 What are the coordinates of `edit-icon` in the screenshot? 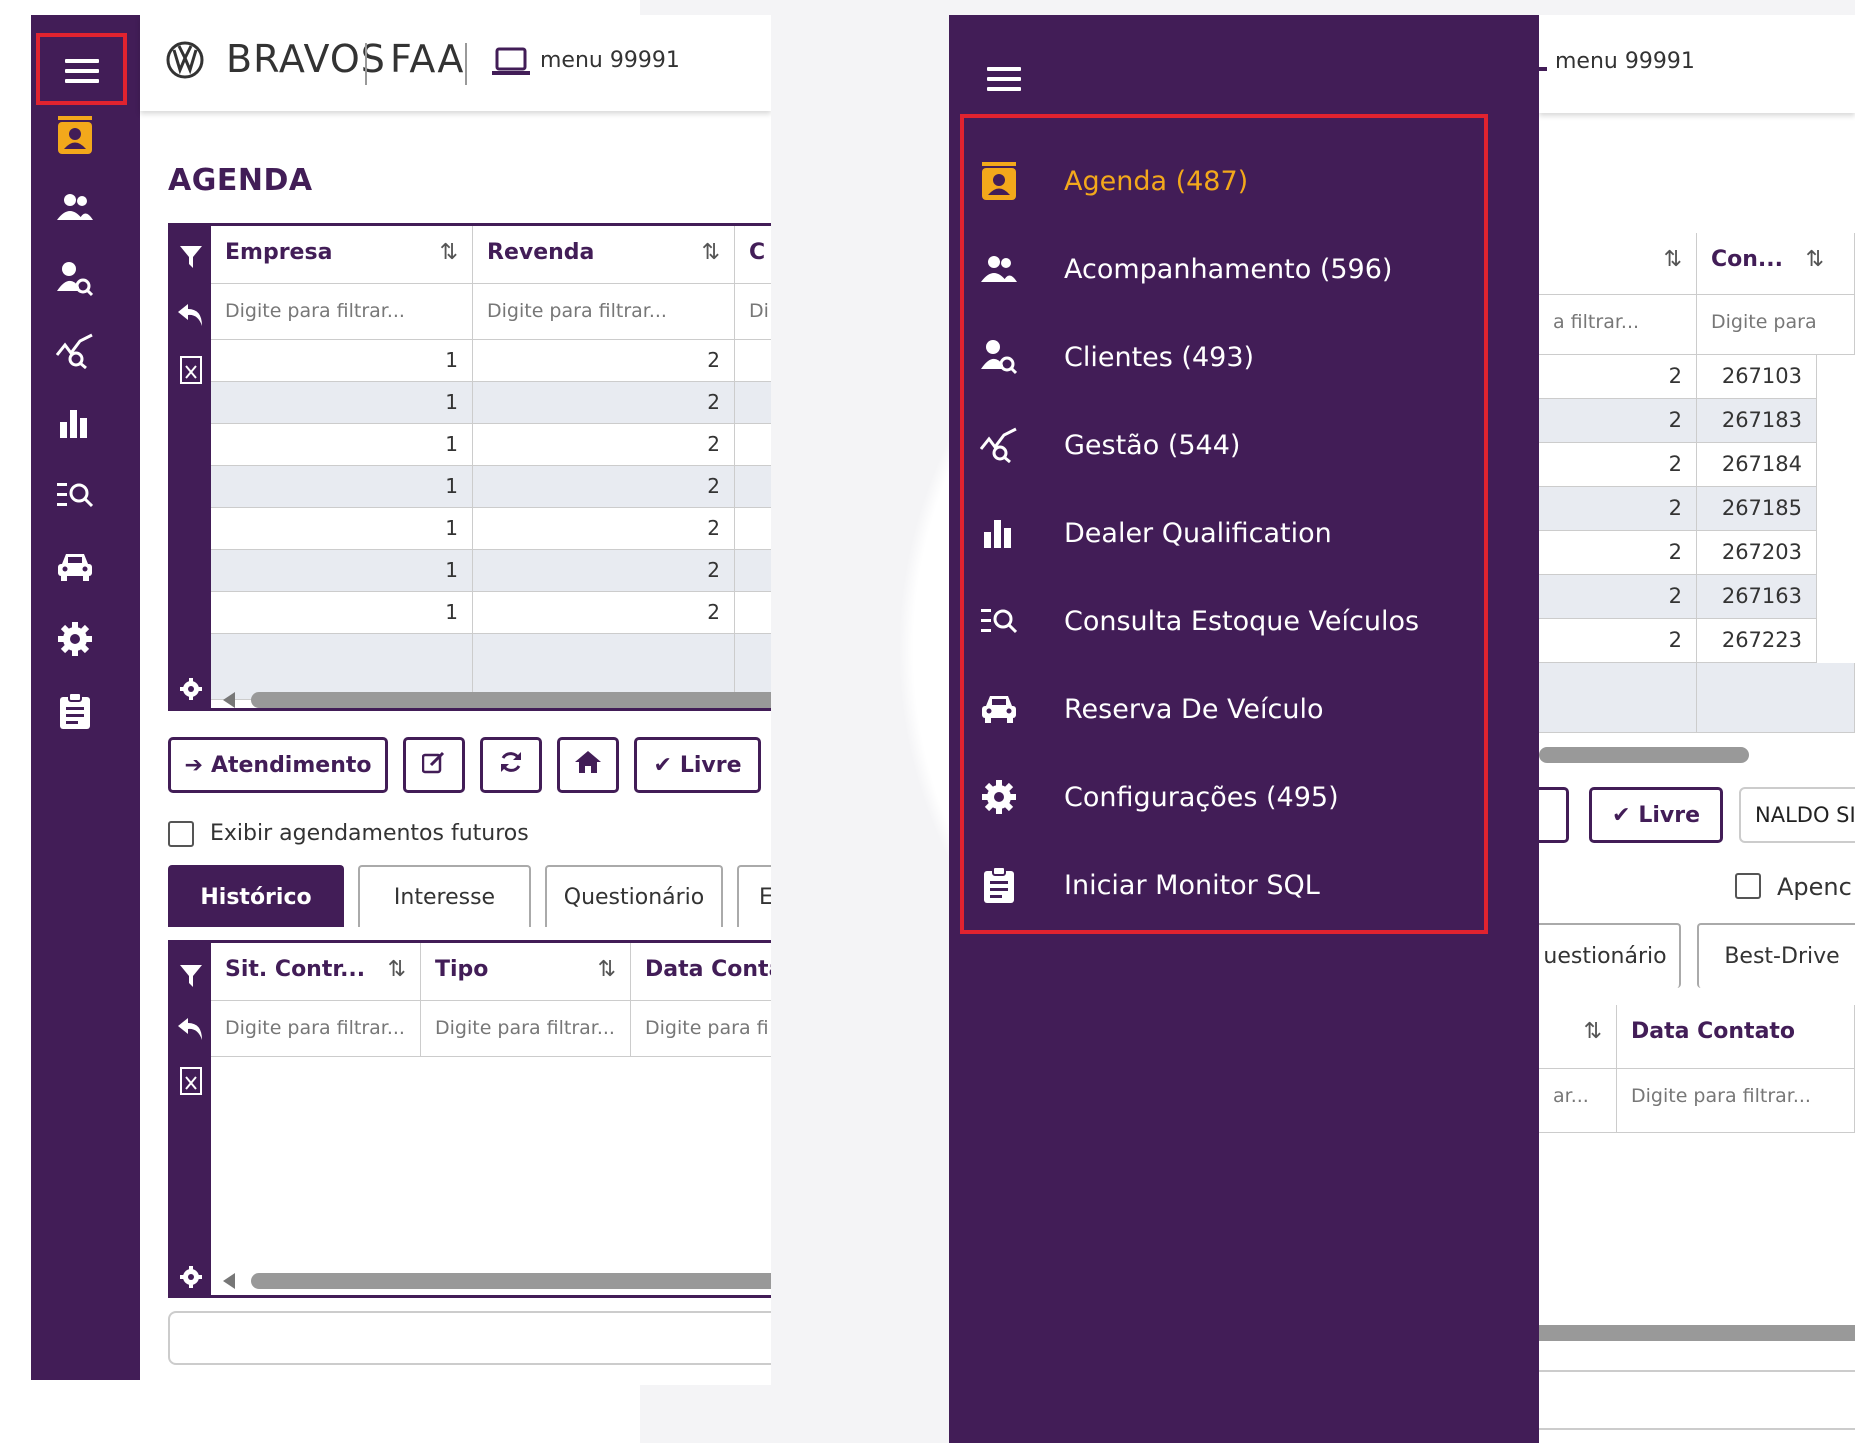 It's located at (433, 765).